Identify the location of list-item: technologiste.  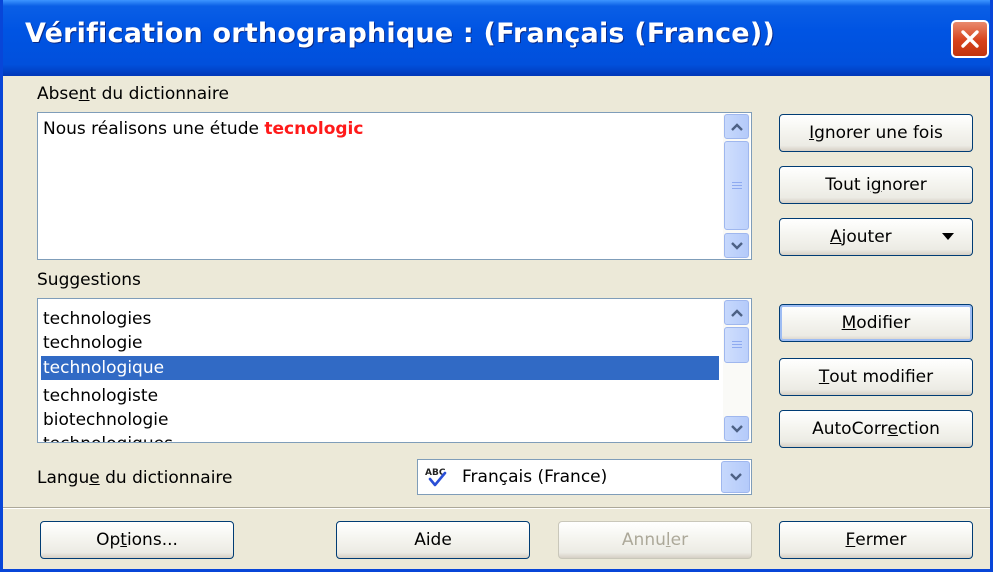
(380, 396).